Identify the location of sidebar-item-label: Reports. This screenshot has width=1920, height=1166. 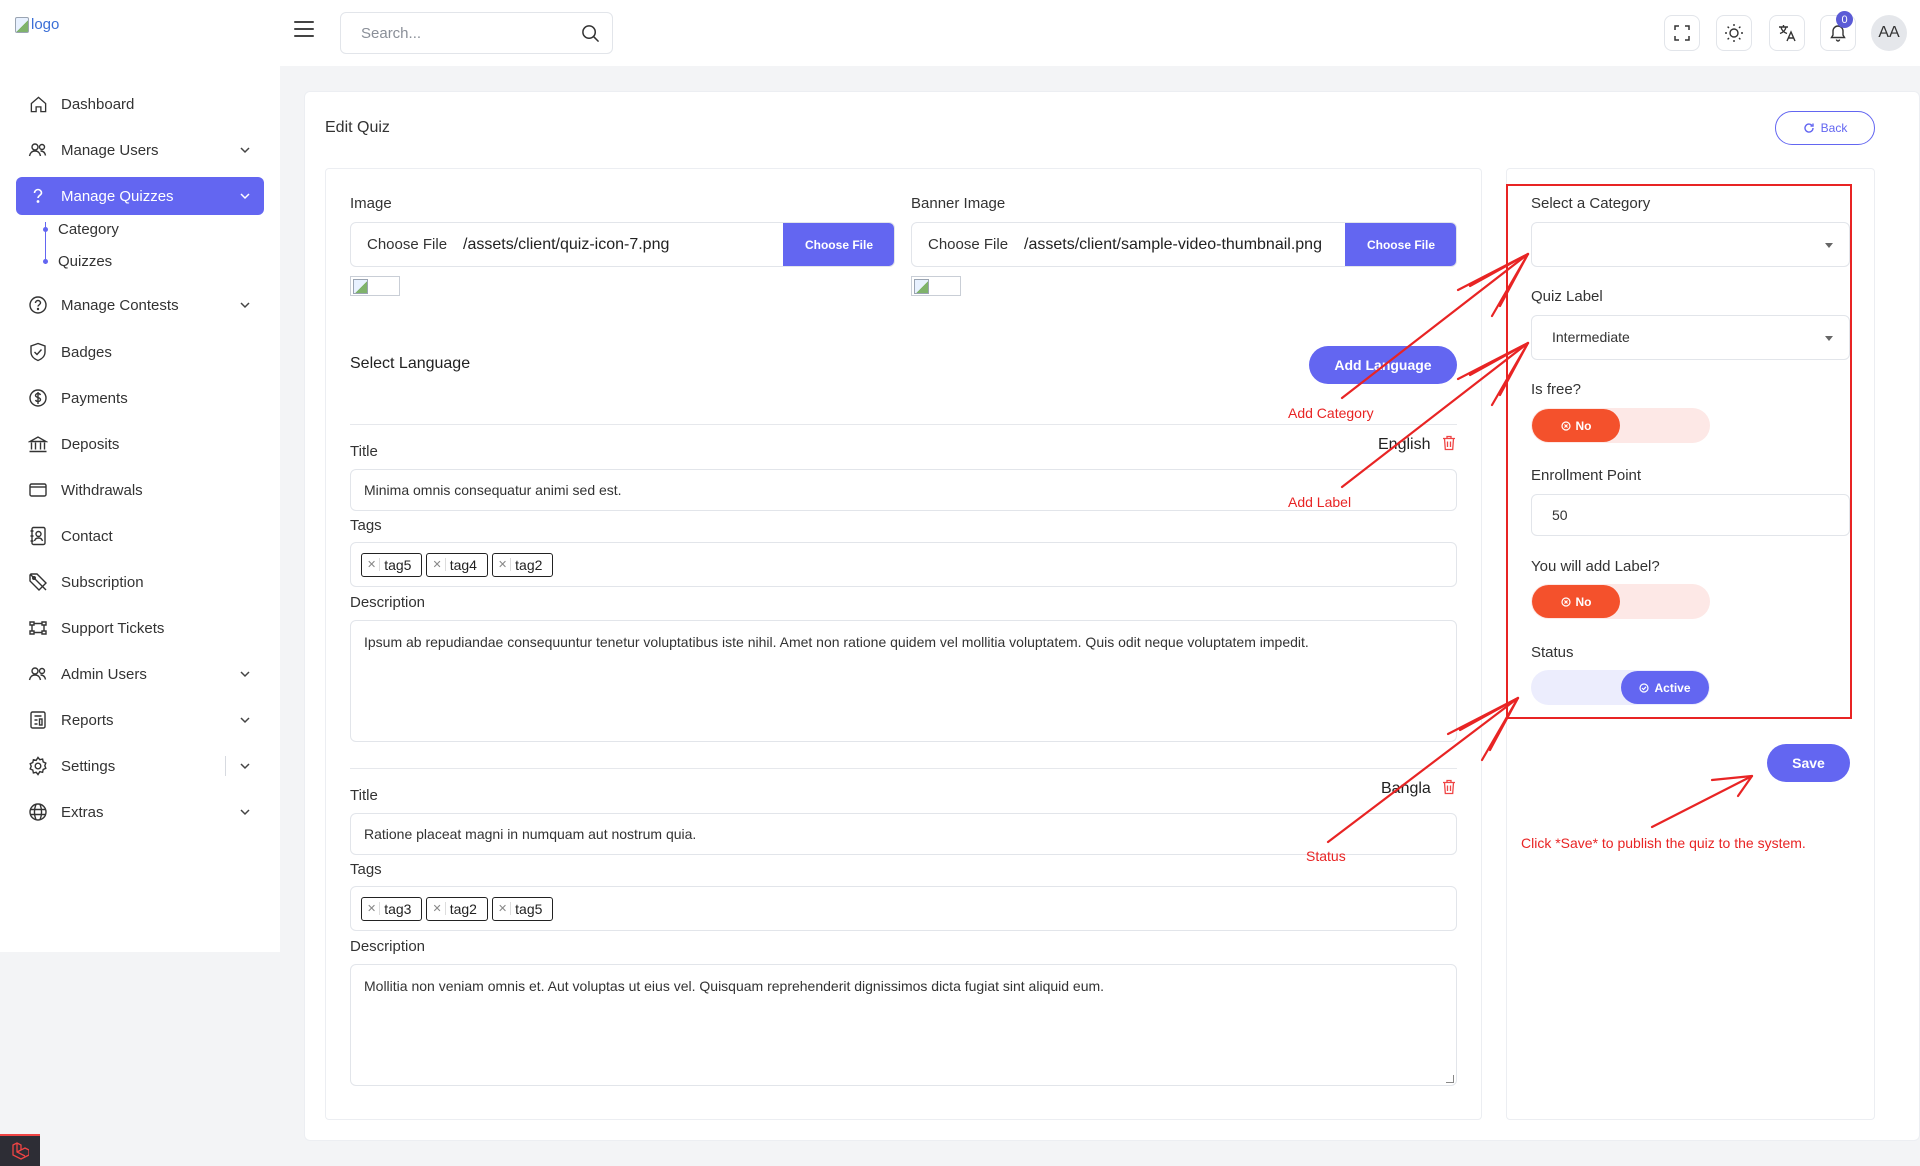
(87, 720).